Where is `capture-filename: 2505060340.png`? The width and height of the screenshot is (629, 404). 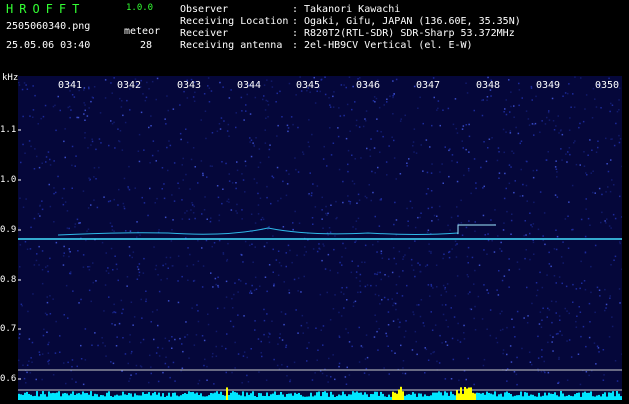 capture-filename: 2505060340.png is located at coordinates (48, 26).